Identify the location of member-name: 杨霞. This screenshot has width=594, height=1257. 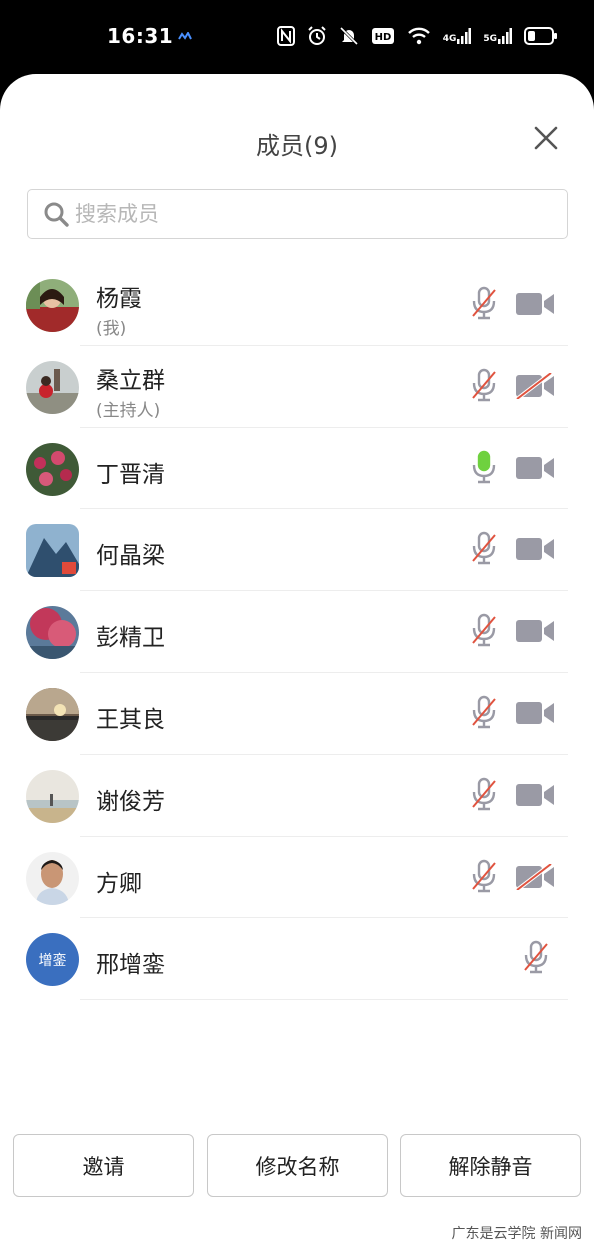
(119, 299).